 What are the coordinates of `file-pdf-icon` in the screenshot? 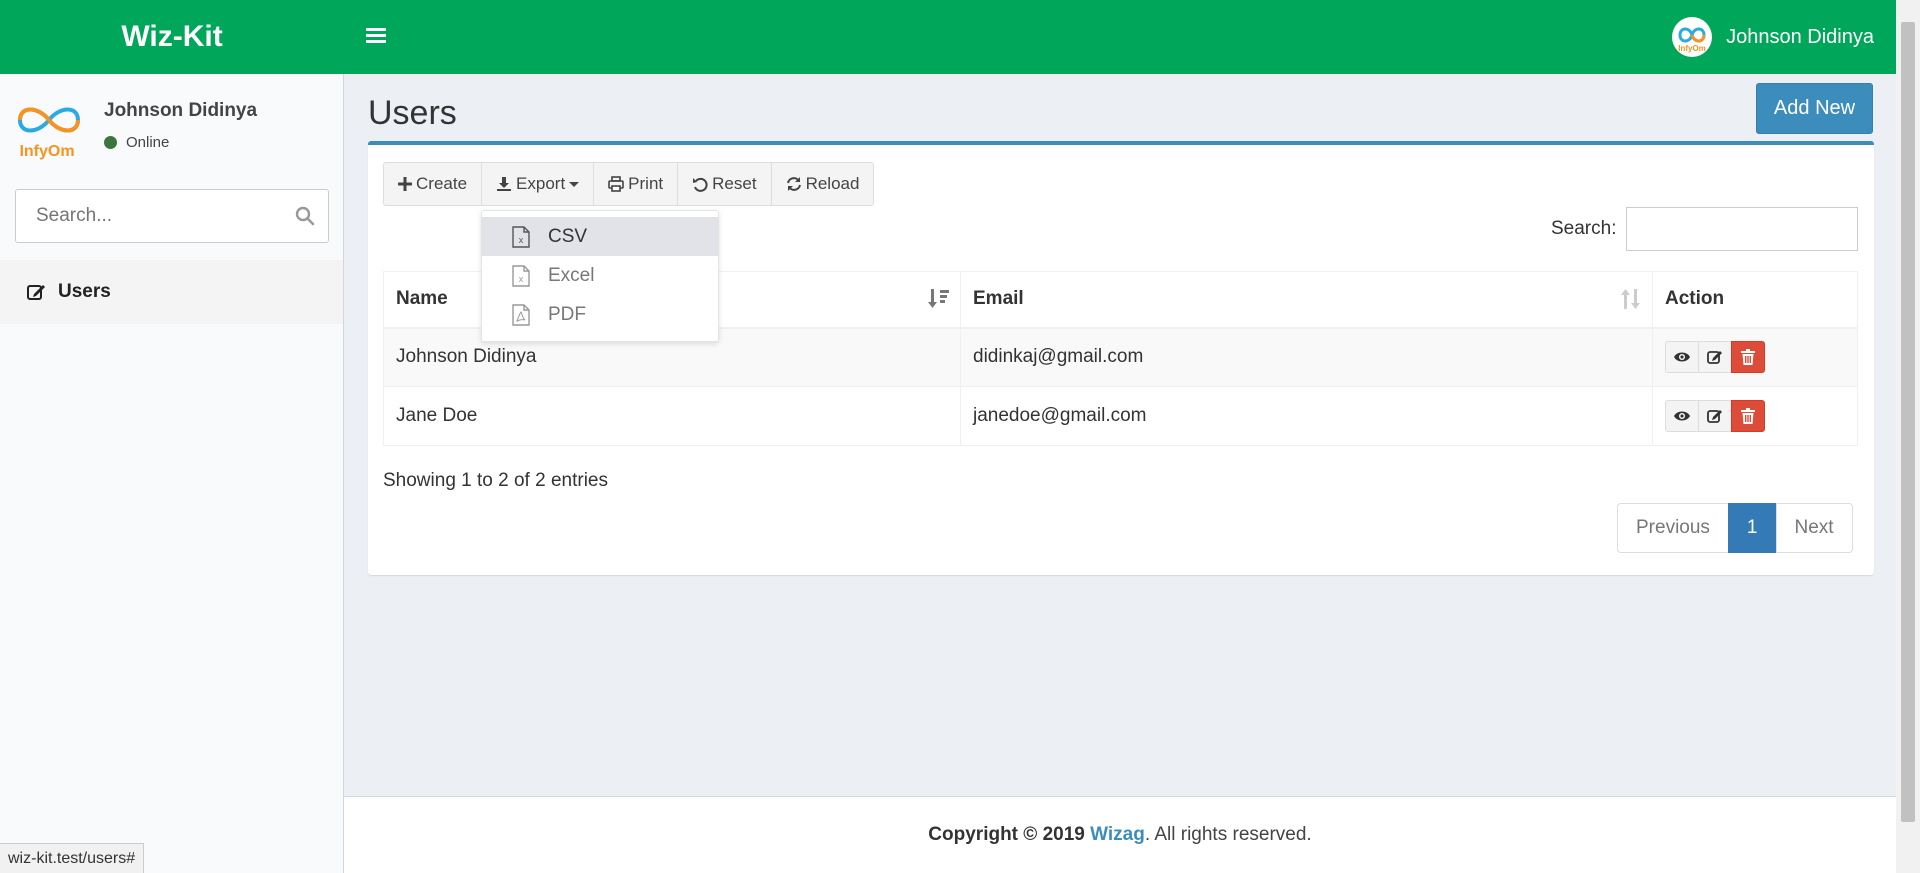 It's located at (521, 314).